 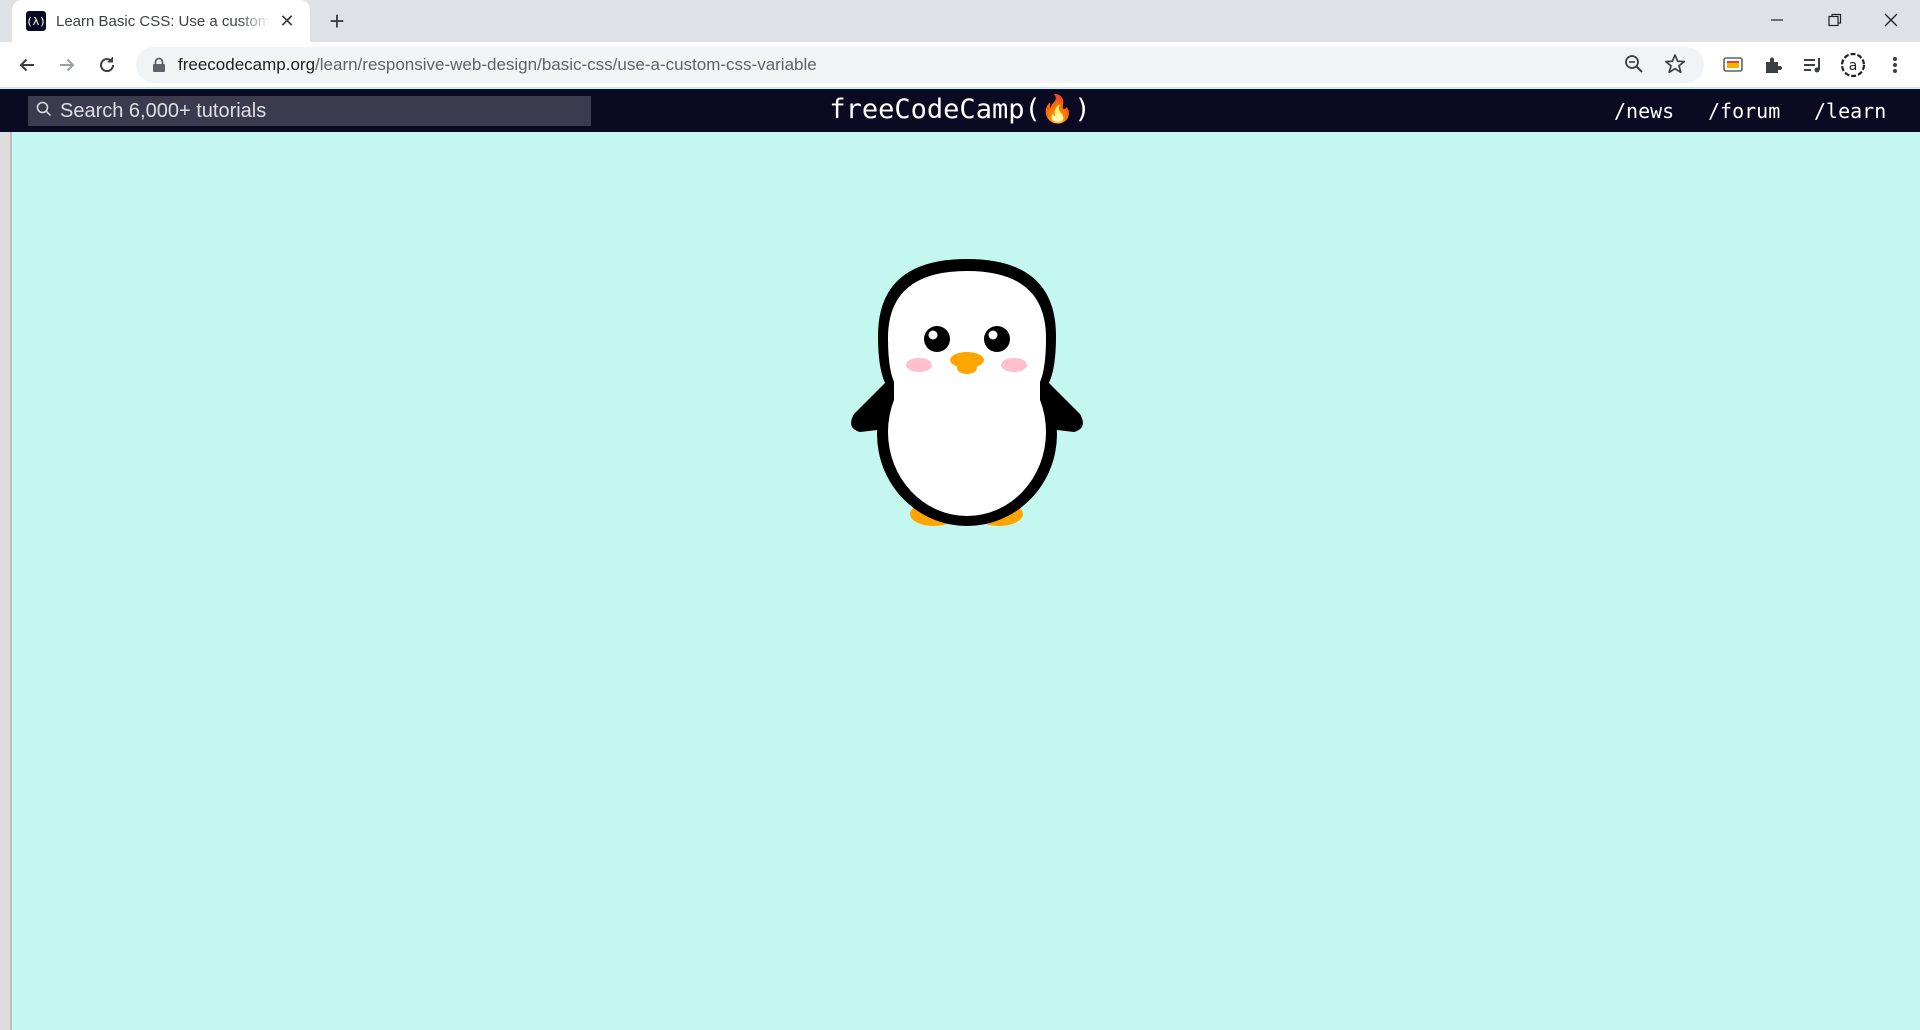 What do you see at coordinates (1733, 65) in the screenshot?
I see `cast-icon` at bounding box center [1733, 65].